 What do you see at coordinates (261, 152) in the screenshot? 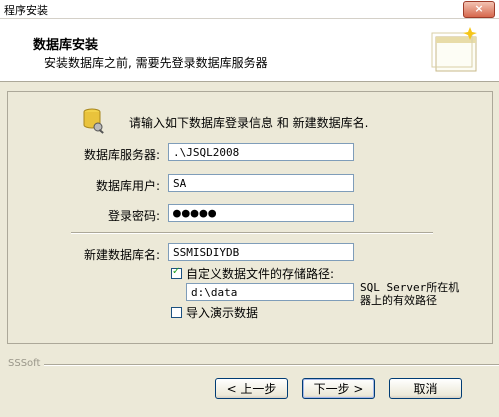
I see `server-input: .\JSQL2008` at bounding box center [261, 152].